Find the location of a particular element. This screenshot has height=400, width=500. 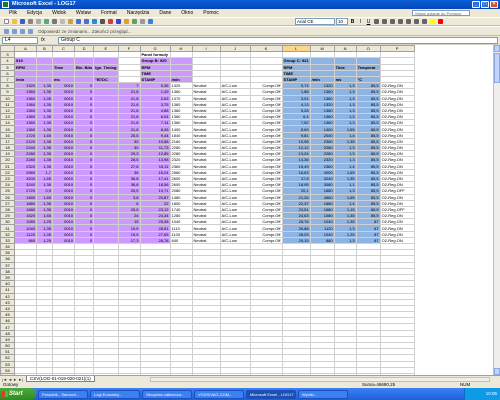

status-ready: Gotowy is located at coordinates (11, 384).